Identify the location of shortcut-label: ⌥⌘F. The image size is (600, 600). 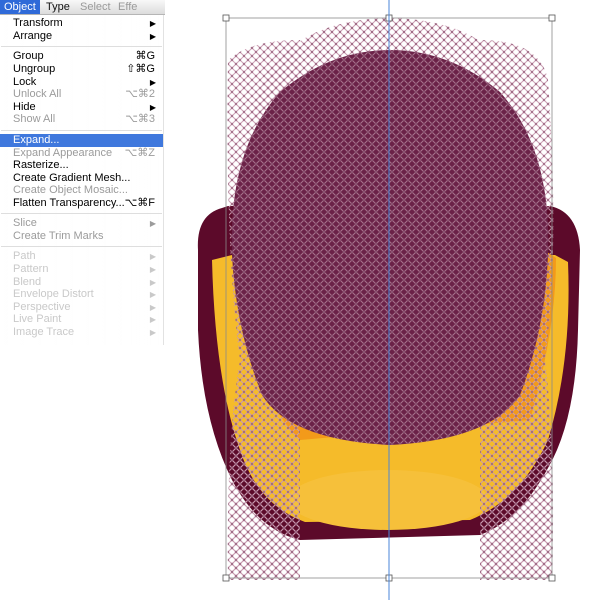
(139, 203).